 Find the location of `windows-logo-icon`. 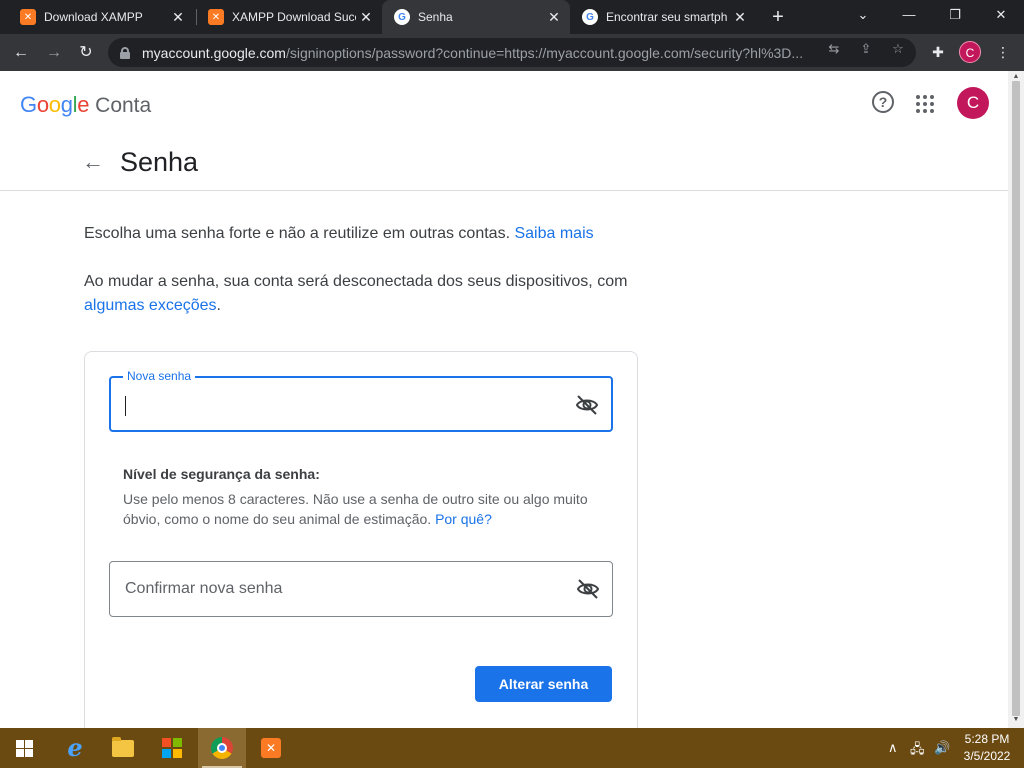

windows-logo-icon is located at coordinates (24, 748).